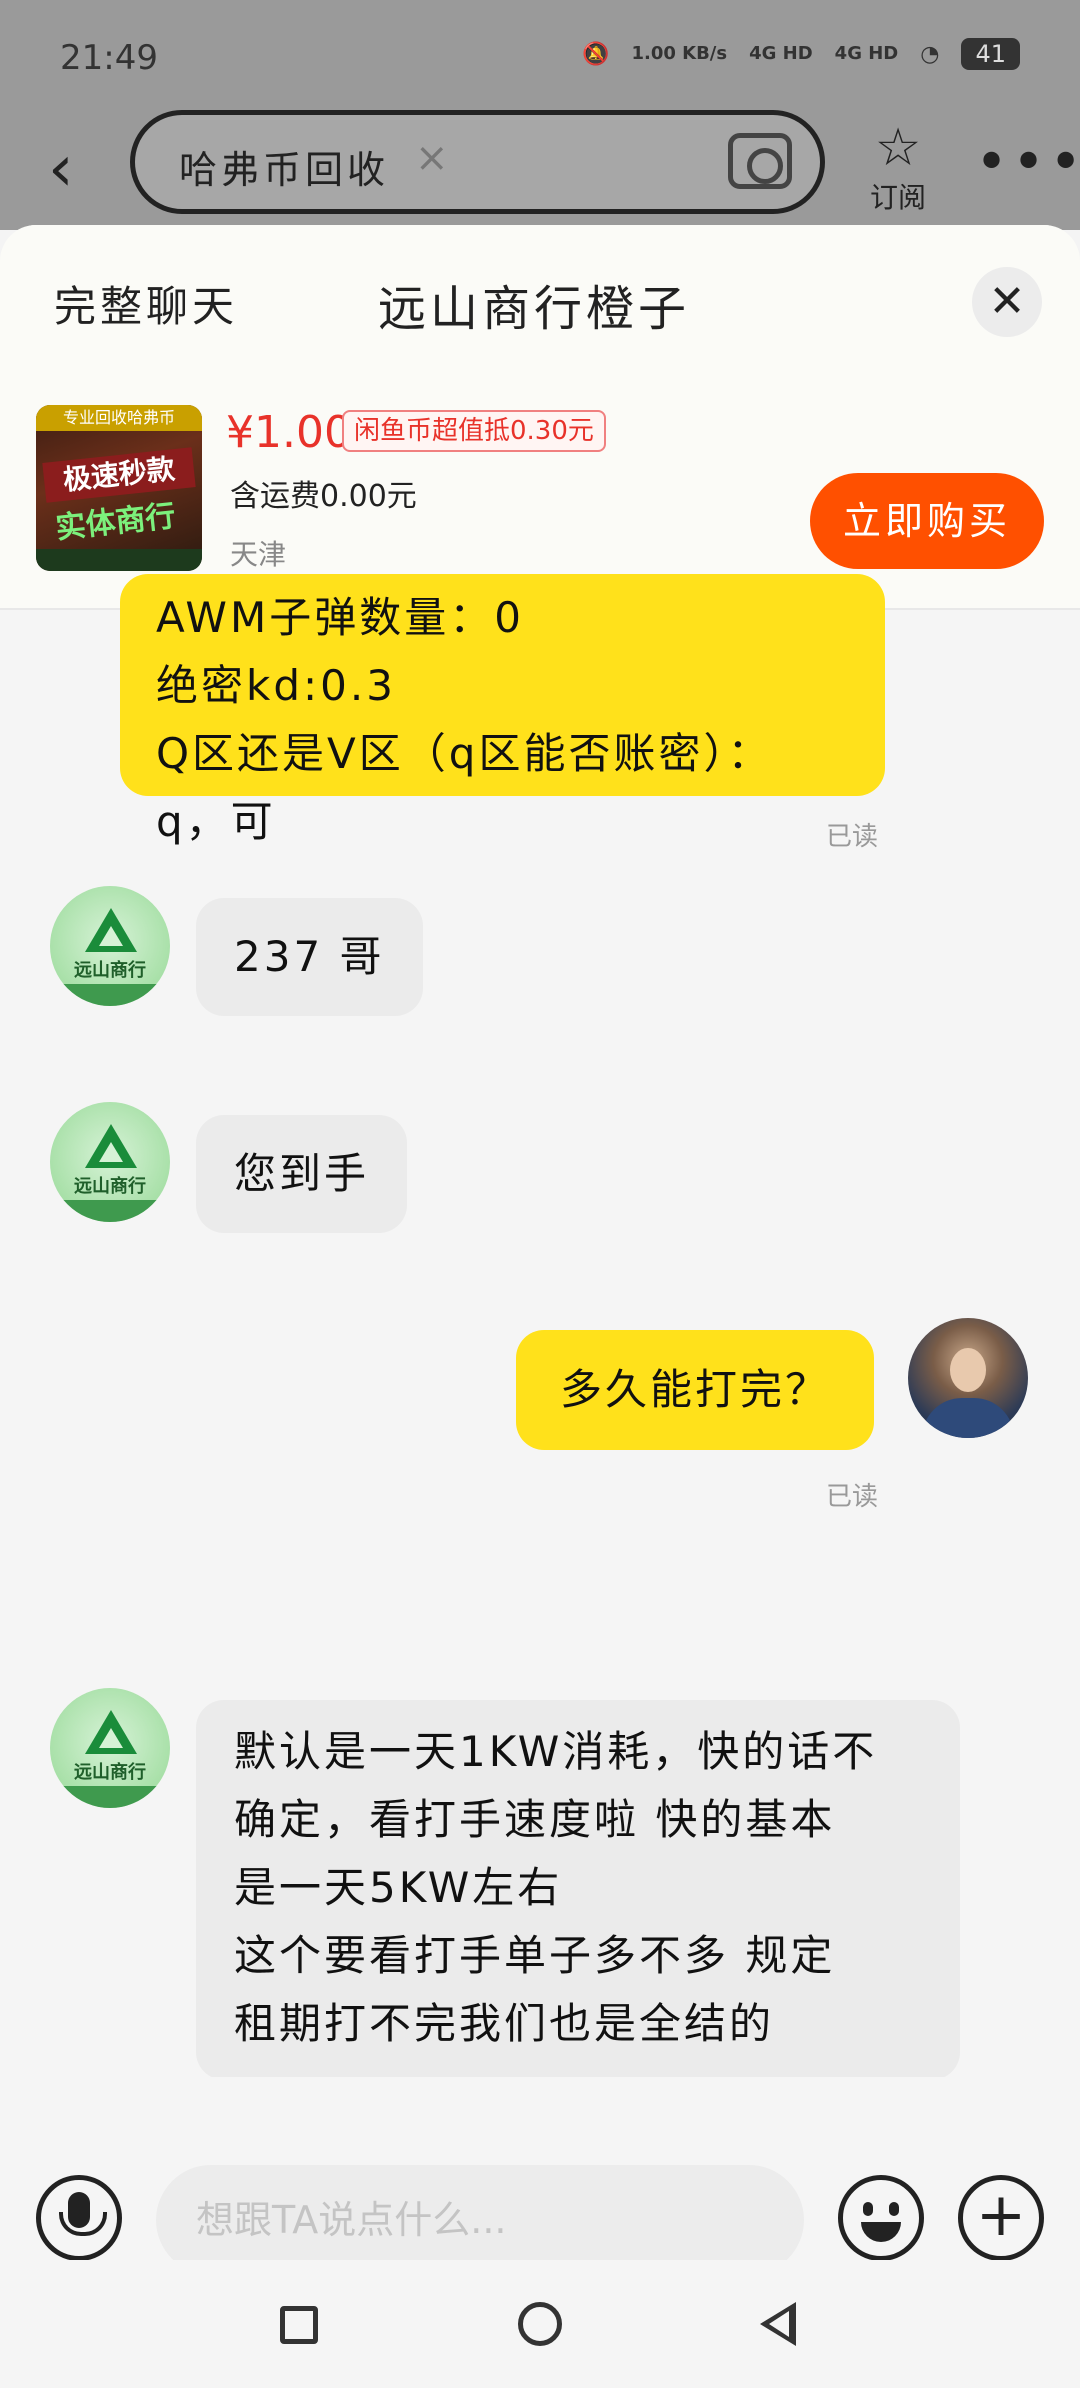  Describe the element at coordinates (866, 53) in the screenshot. I see `signal-2-label: 4G HD` at that location.